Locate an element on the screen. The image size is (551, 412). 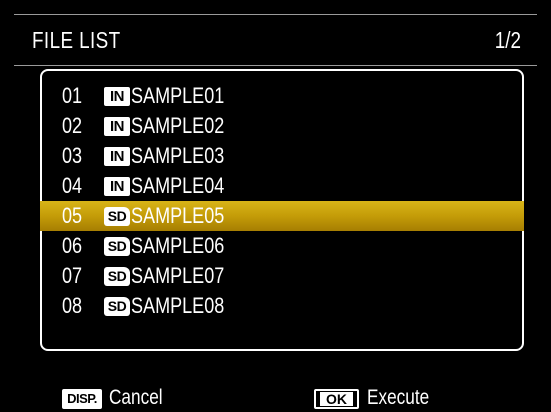
page-title: FILE LIST is located at coordinates (76, 39).